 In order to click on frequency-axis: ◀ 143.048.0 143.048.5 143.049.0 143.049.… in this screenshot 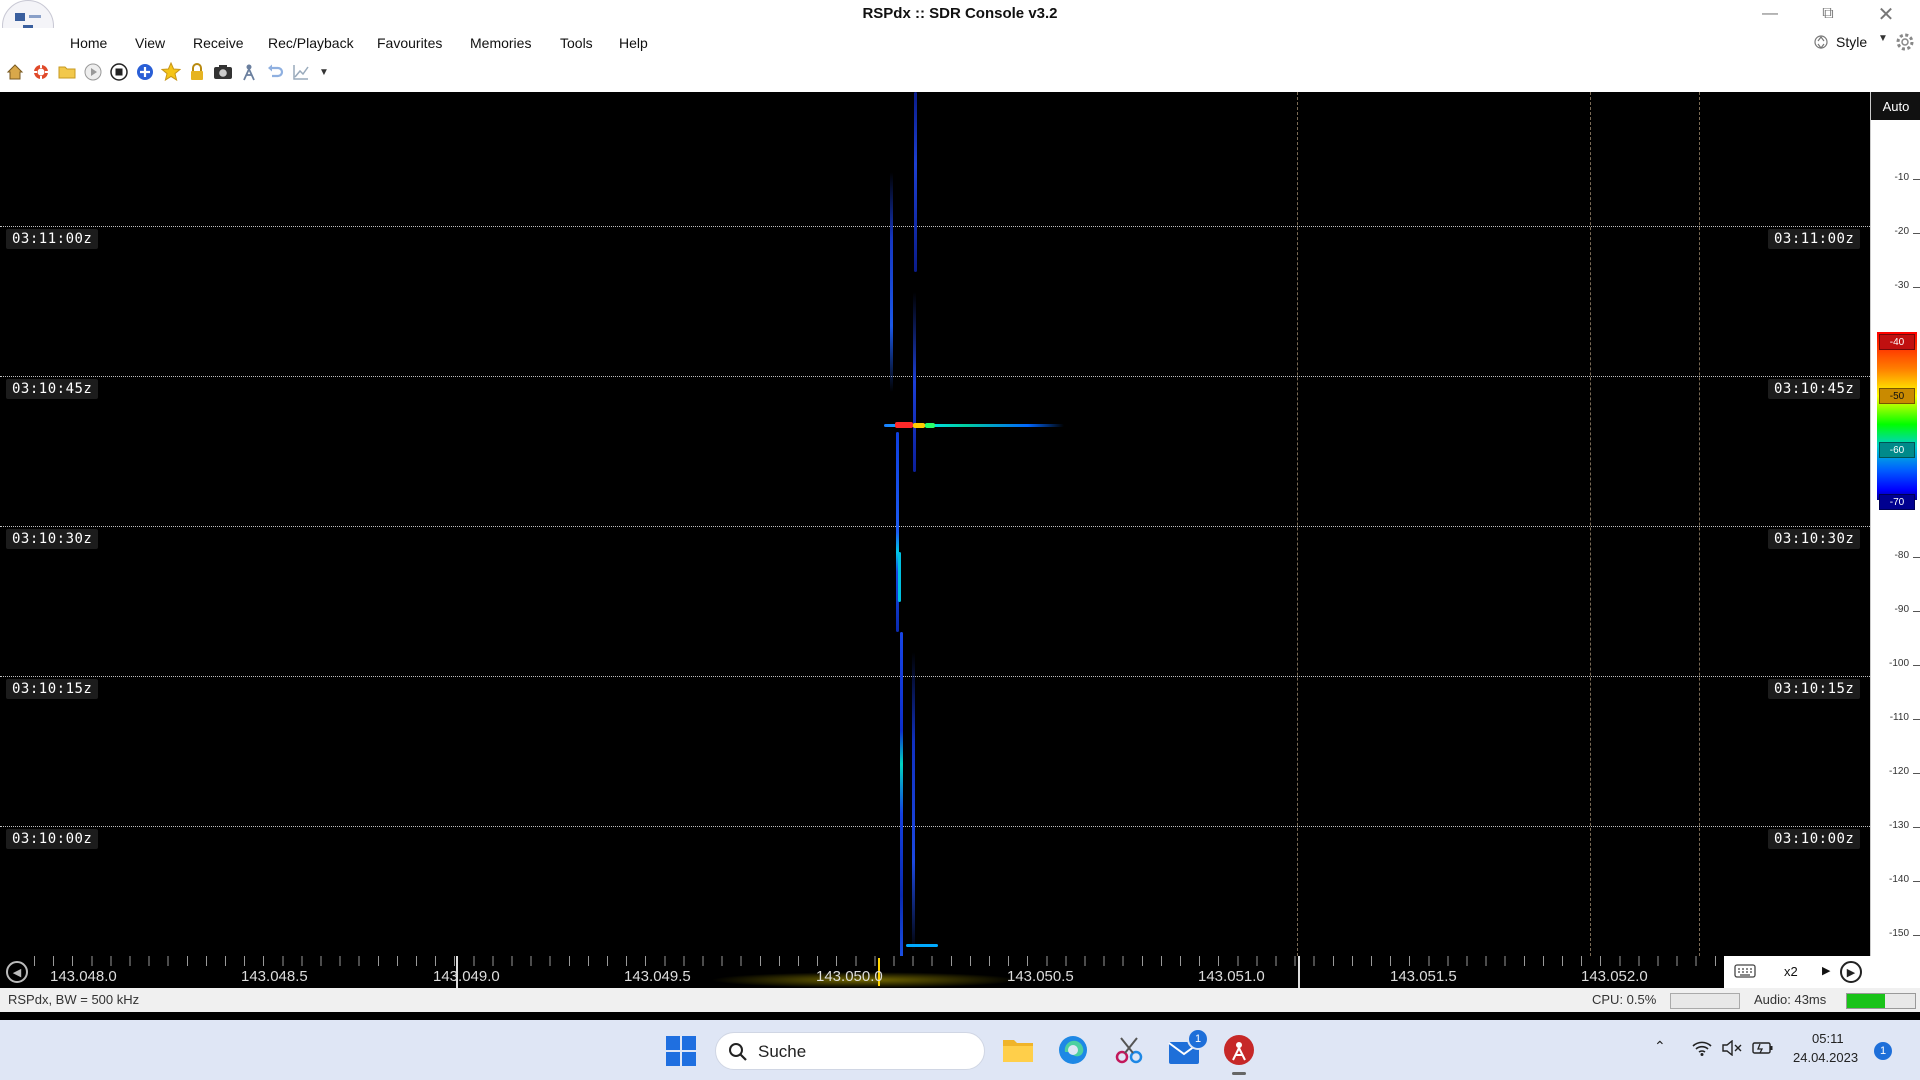, I will do `click(960, 972)`.